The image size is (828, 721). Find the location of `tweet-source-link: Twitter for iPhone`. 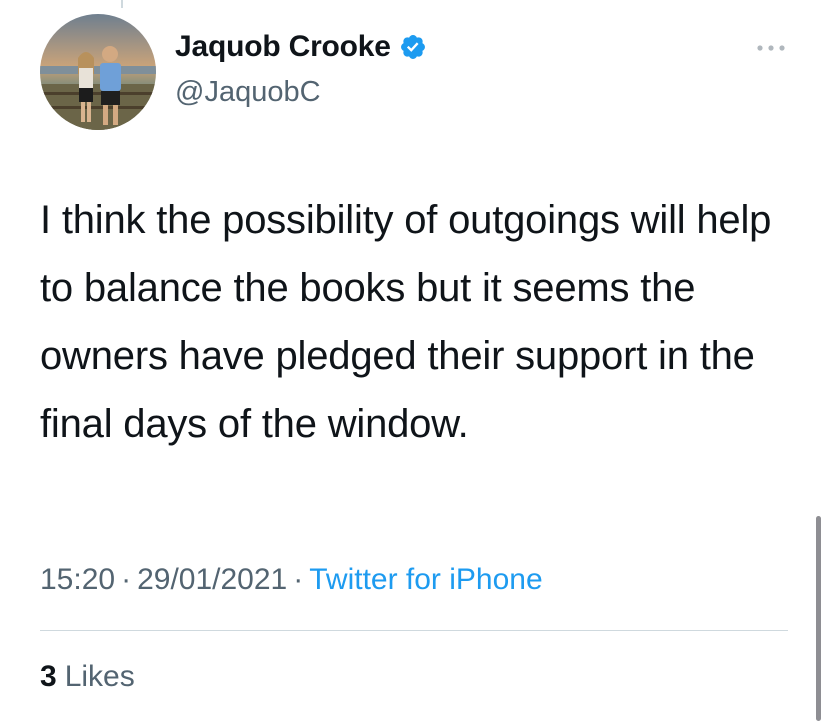

tweet-source-link: Twitter for iPhone is located at coordinates (425, 579).